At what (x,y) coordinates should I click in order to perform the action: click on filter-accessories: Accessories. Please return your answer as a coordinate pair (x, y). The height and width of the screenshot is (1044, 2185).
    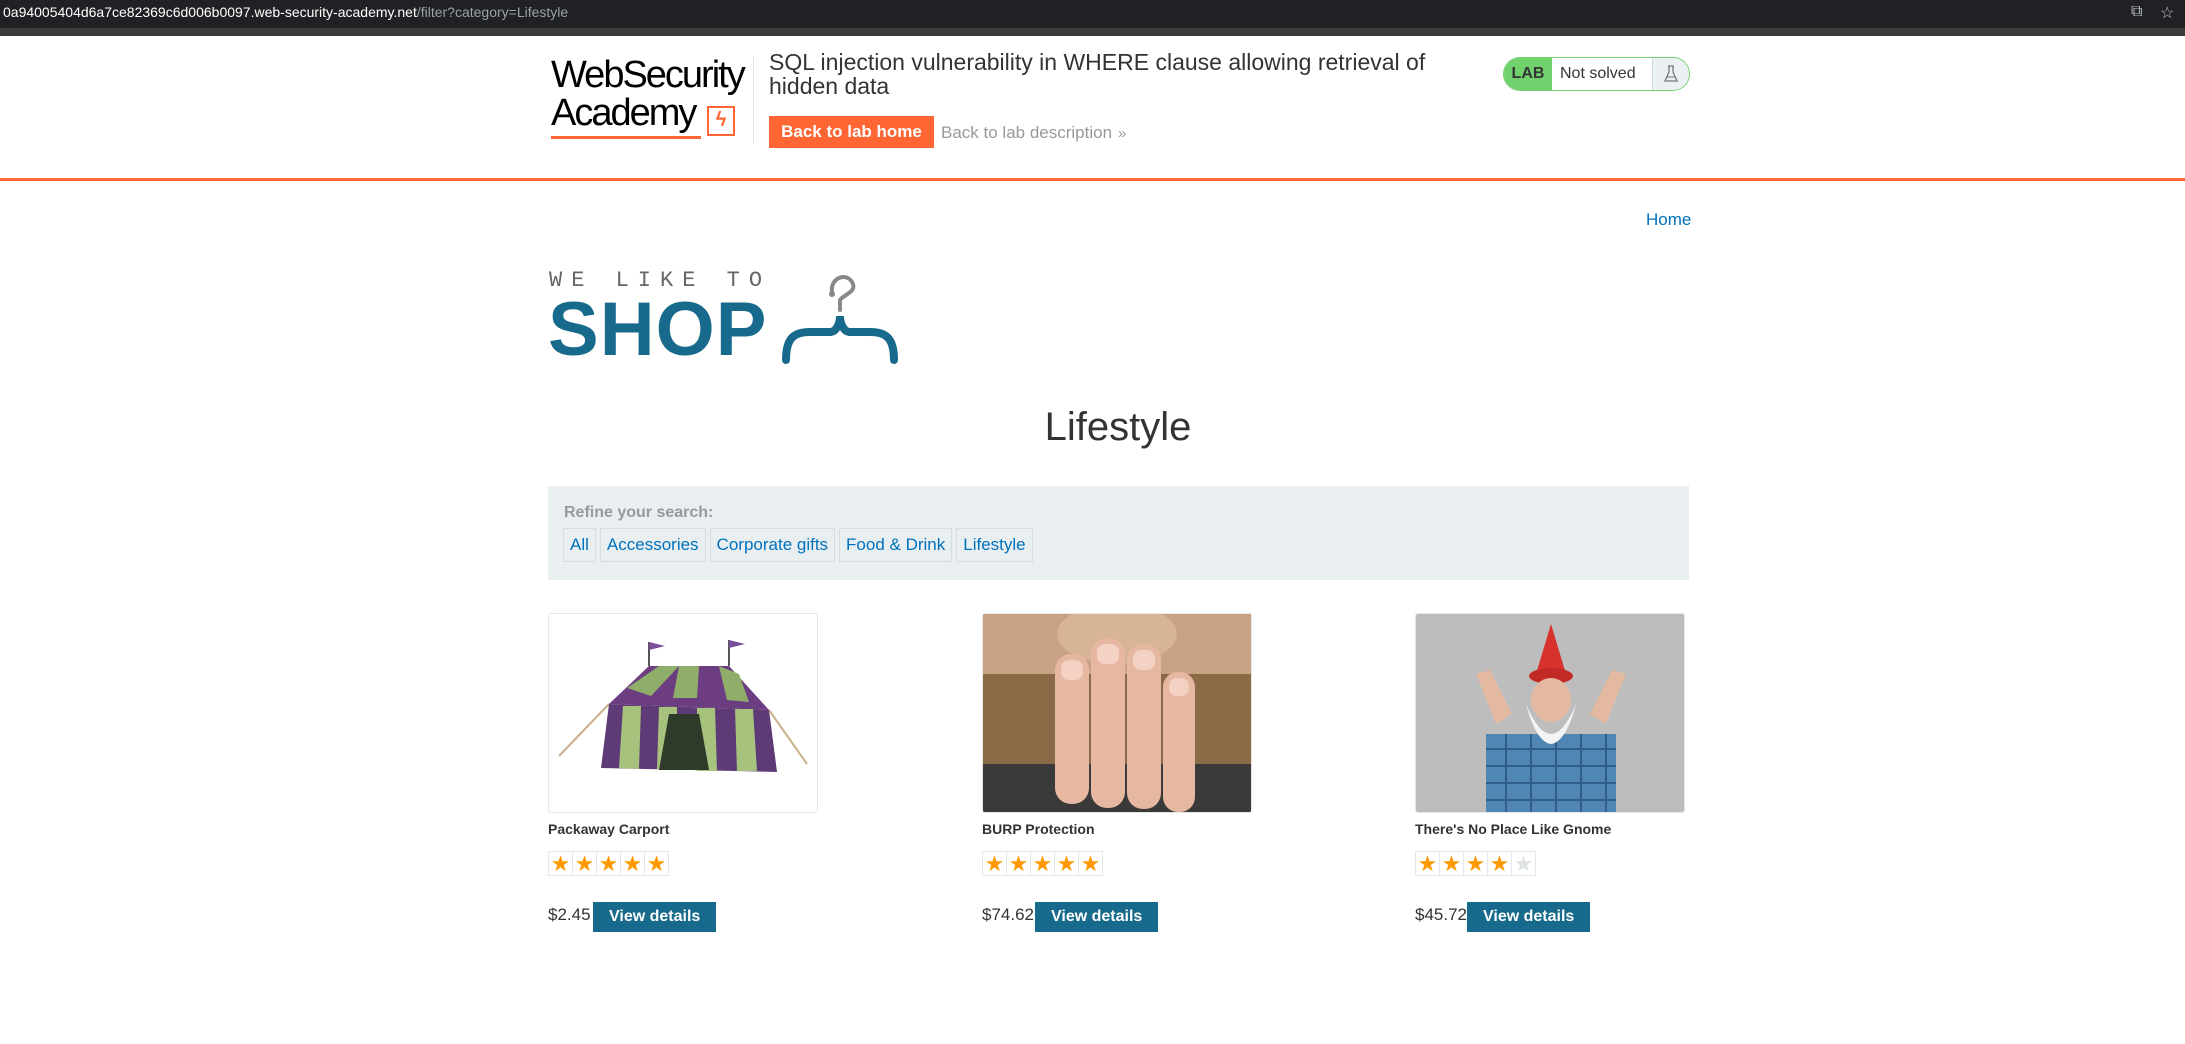
    Looking at the image, I should click on (652, 545).